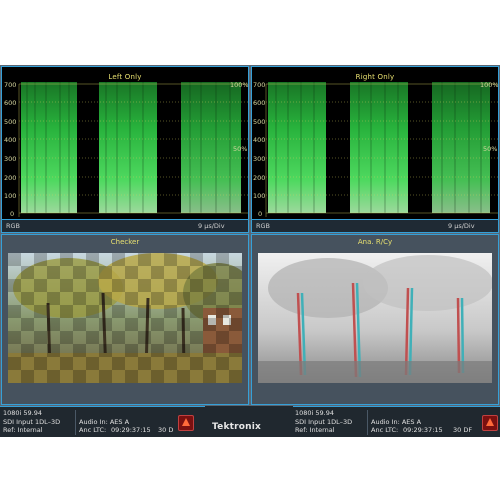 Image resolution: width=500 pixels, height=500 pixels. I want to click on waveform-title-left: Left Only, so click(125, 77).